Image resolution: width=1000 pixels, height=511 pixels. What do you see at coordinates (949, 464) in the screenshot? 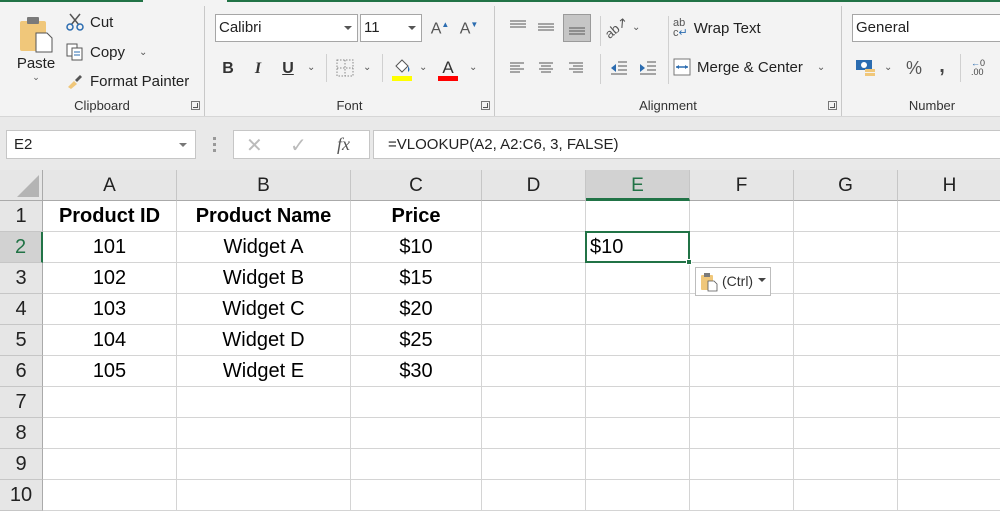
I see `cell-h9` at bounding box center [949, 464].